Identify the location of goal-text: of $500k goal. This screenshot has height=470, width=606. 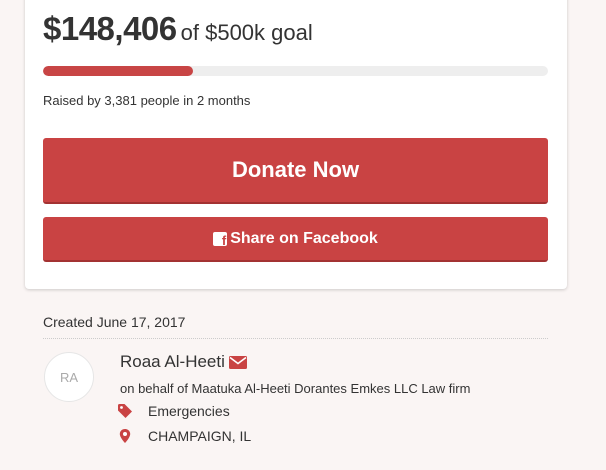
(246, 32).